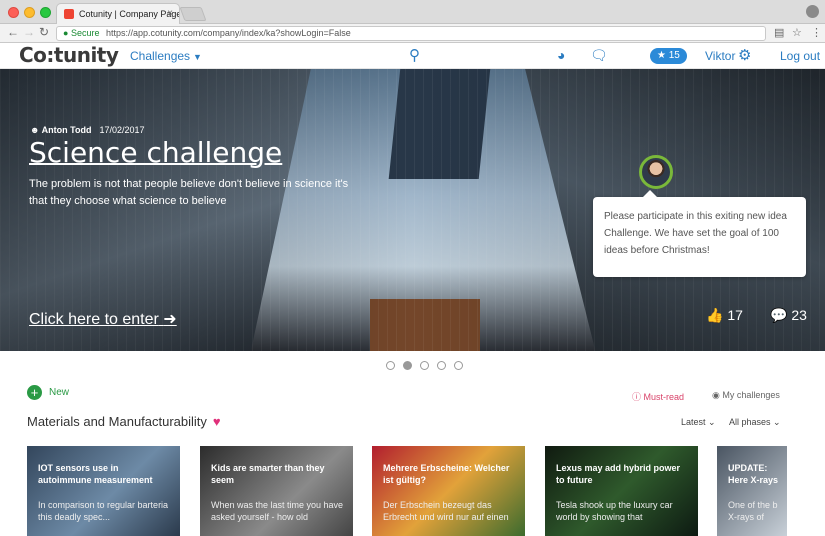  I want to click on author-name: Anton Todd, so click(66, 130).